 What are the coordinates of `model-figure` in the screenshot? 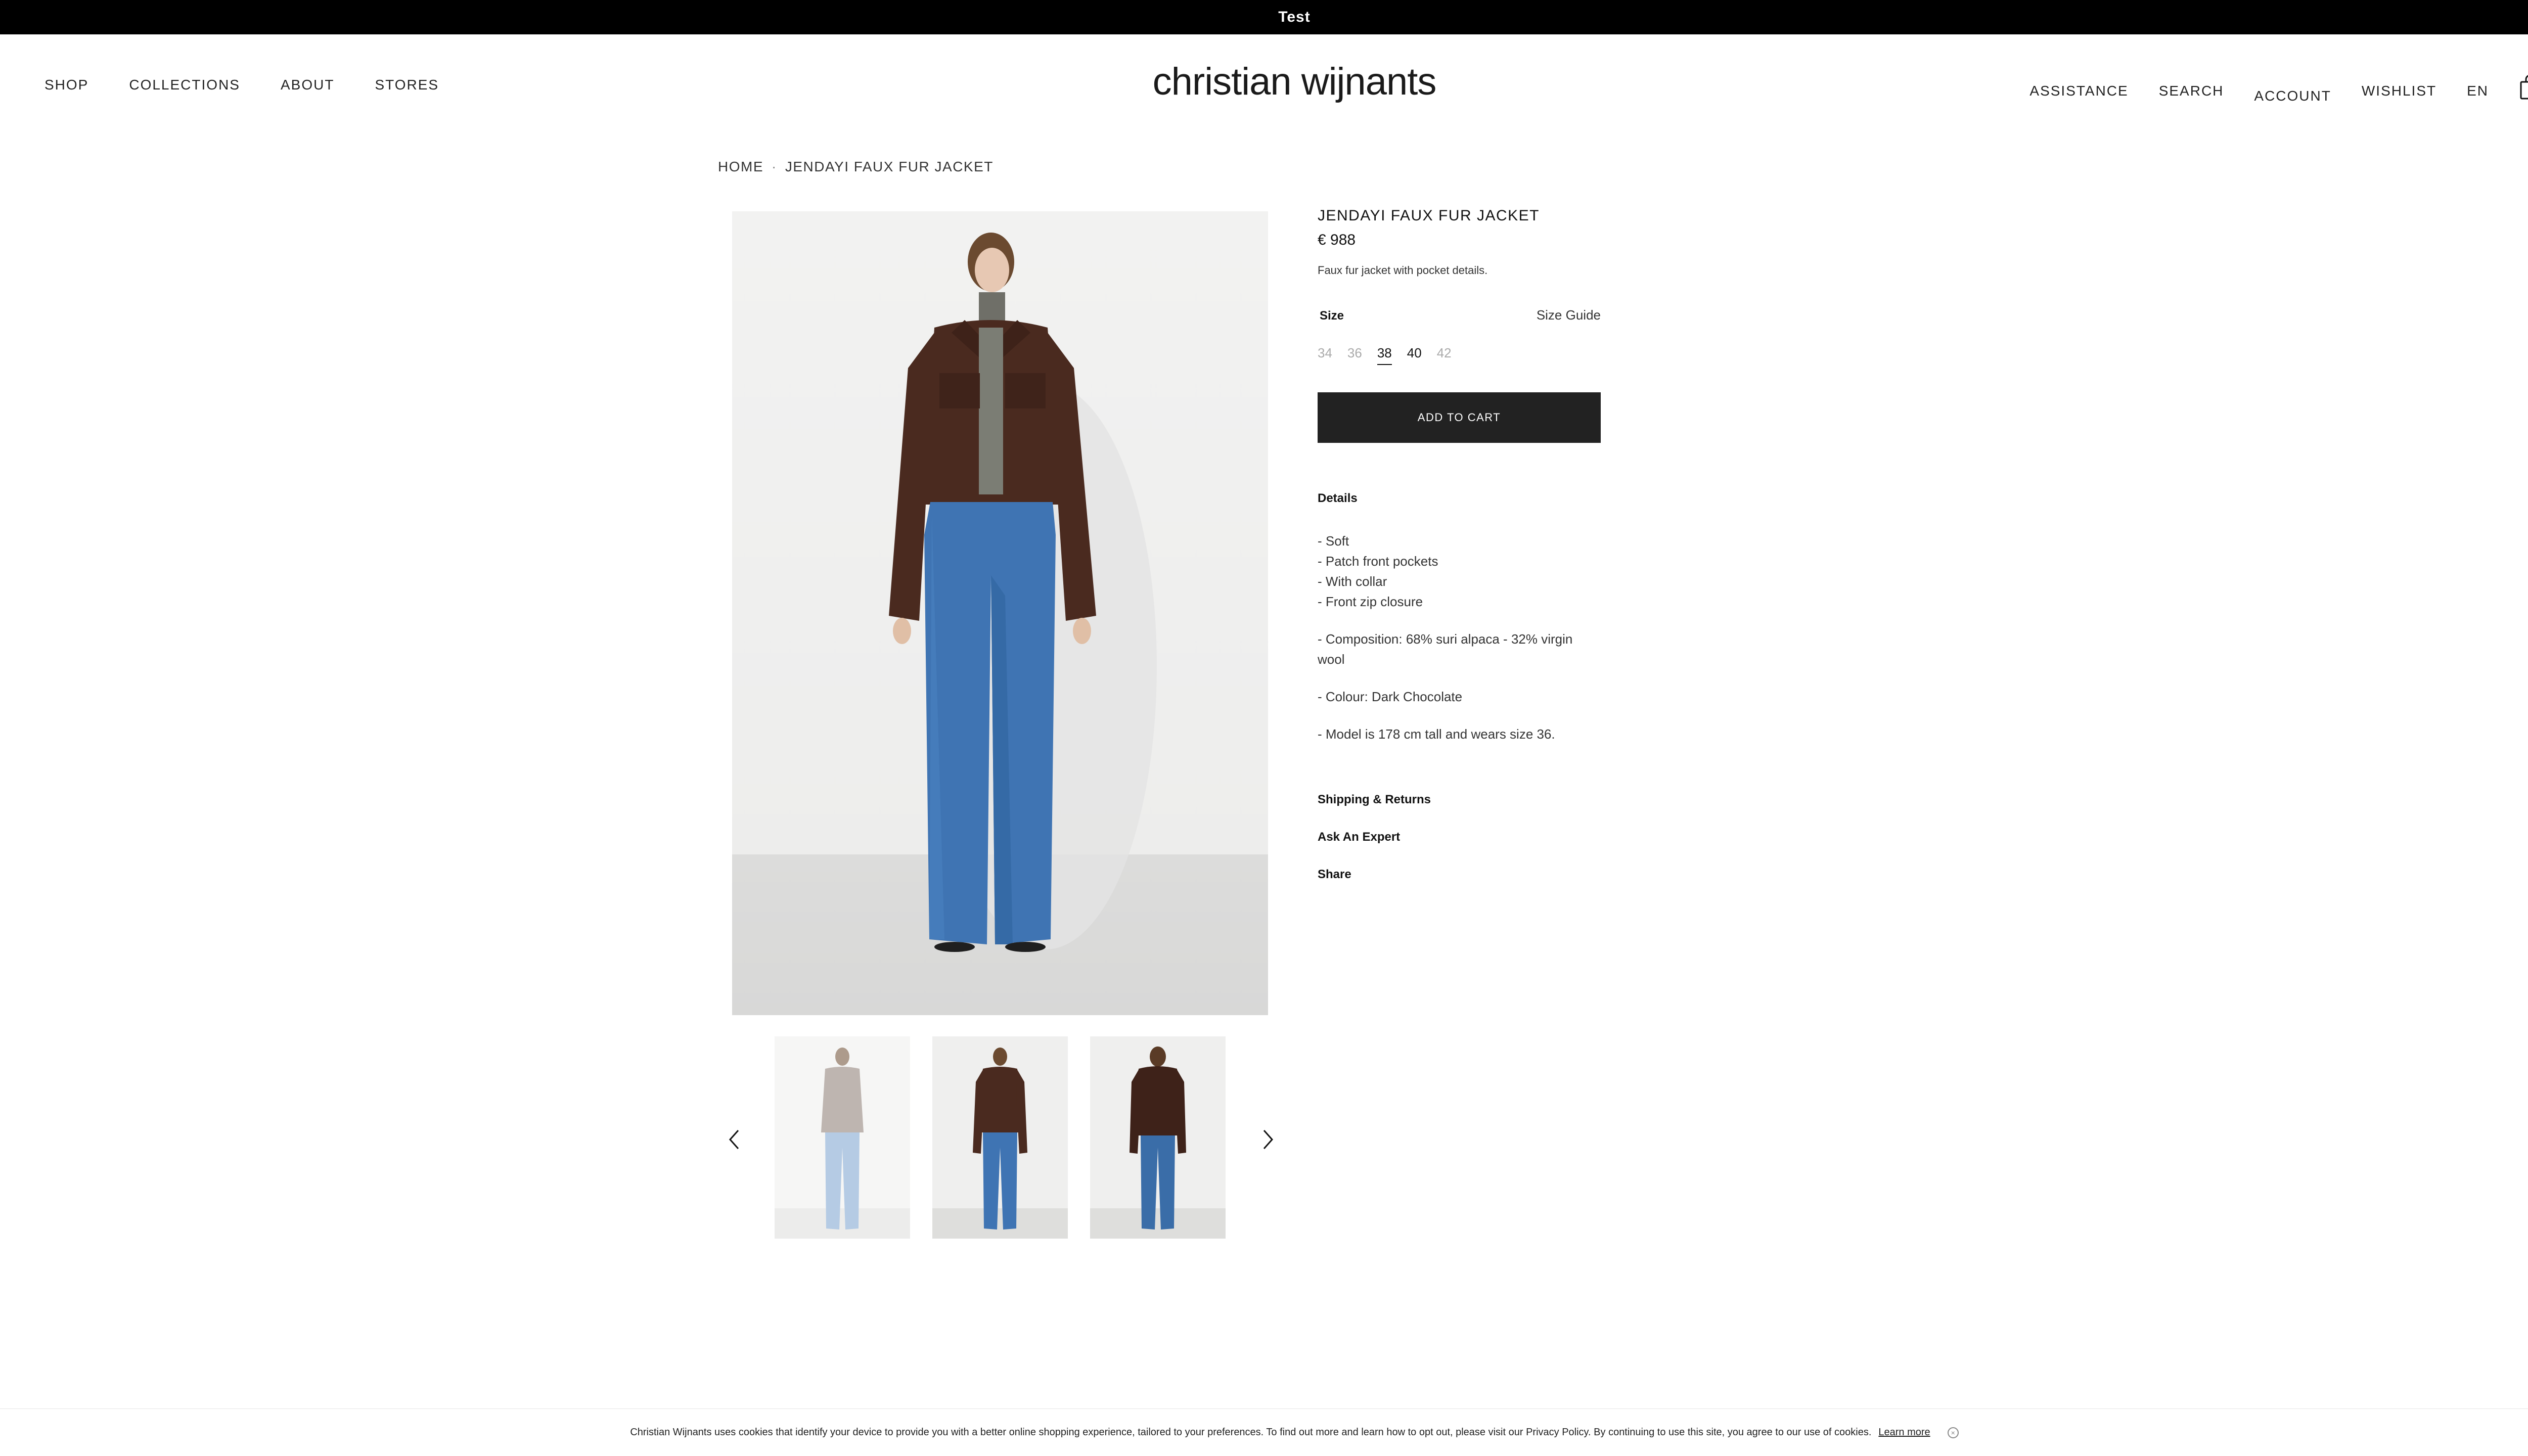 It's located at (1023, 592).